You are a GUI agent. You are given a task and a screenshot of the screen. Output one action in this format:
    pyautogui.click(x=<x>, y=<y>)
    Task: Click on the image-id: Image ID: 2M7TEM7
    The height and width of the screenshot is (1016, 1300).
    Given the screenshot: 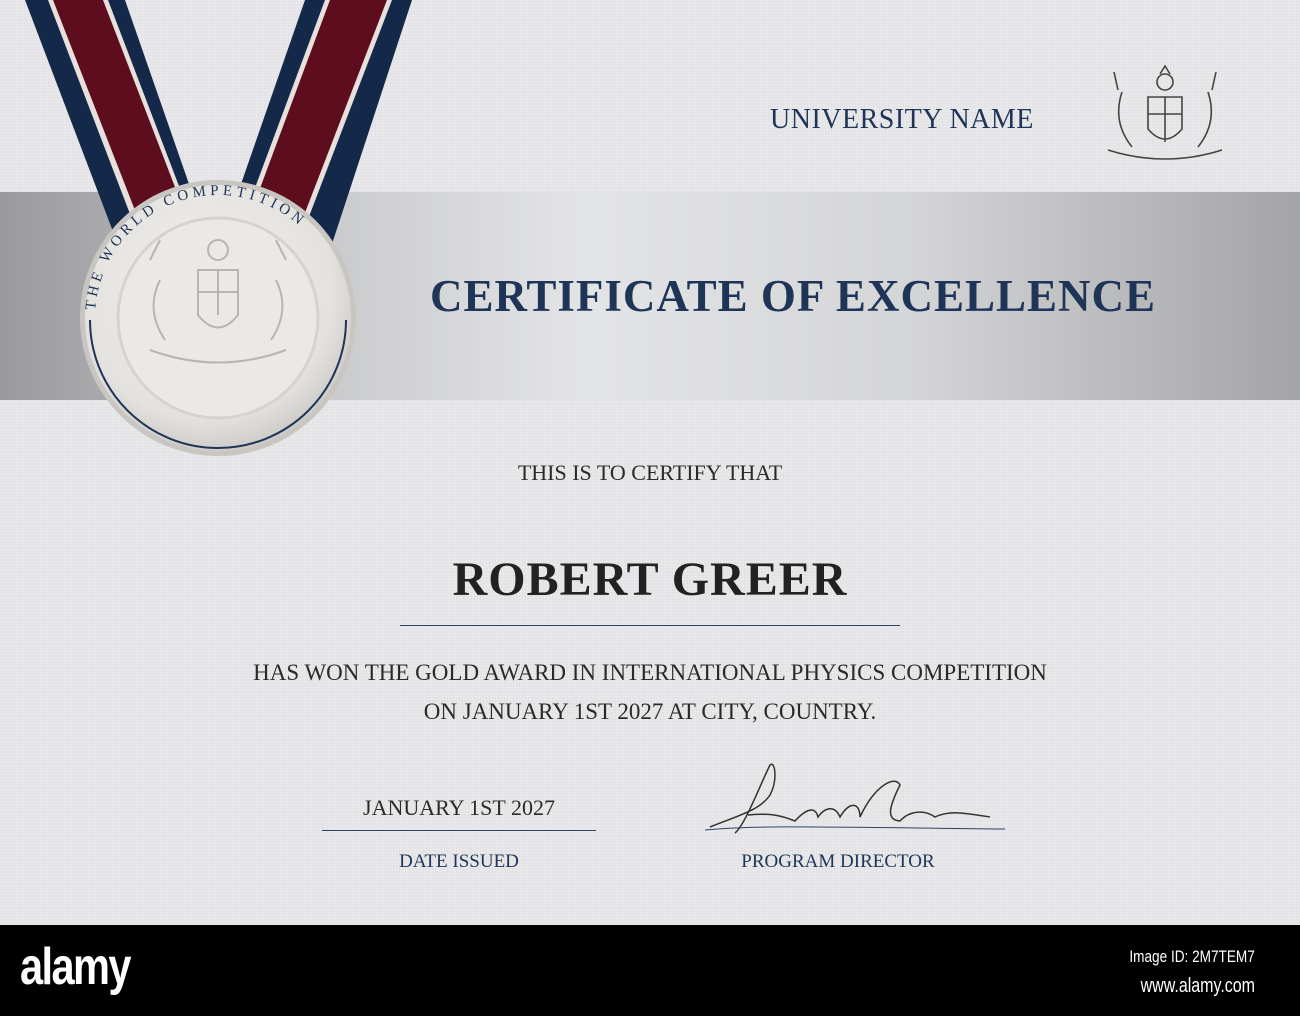 What is the action you would take?
    pyautogui.click(x=1192, y=956)
    